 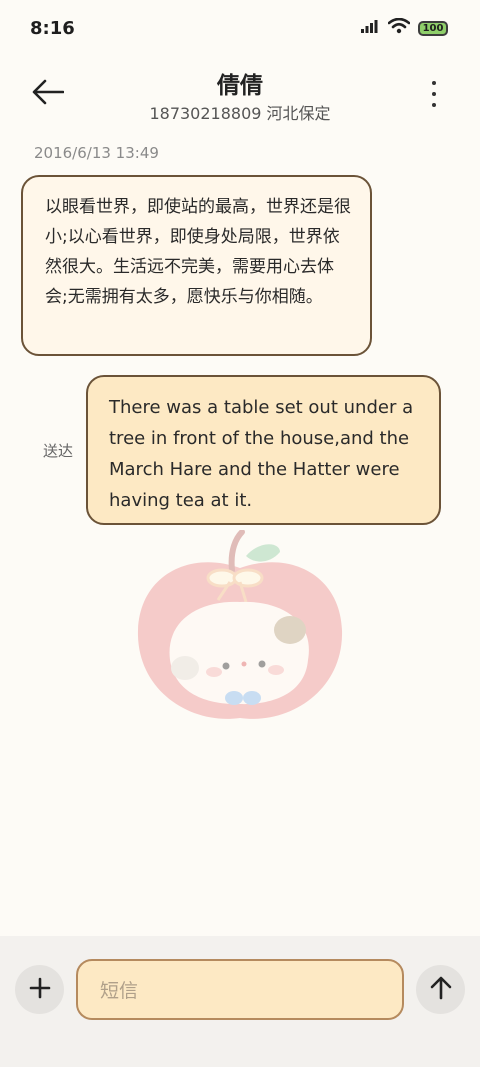 What do you see at coordinates (433, 28) in the screenshot?
I see `battery-icon: 100` at bounding box center [433, 28].